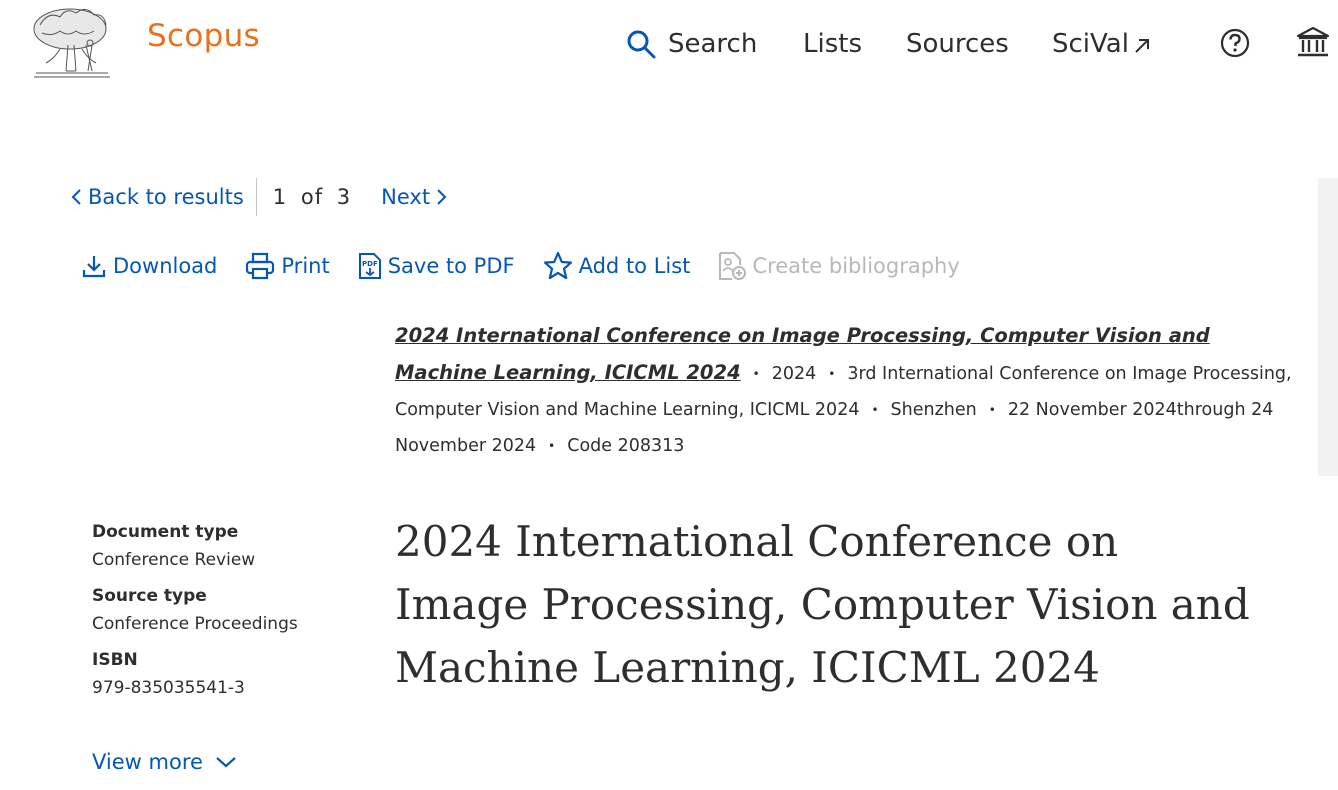  I want to click on scrollbar-track, so click(1328, 327).